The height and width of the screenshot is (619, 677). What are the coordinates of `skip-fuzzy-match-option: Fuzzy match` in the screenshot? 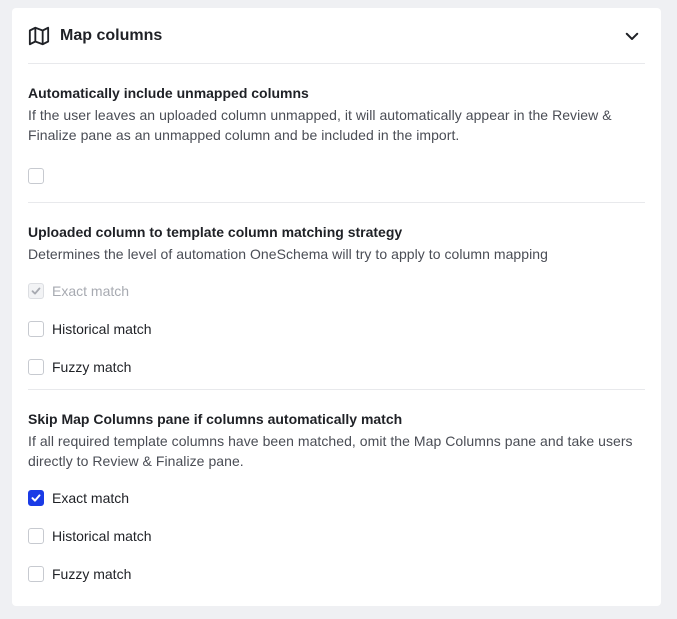 It's located at (336, 574).